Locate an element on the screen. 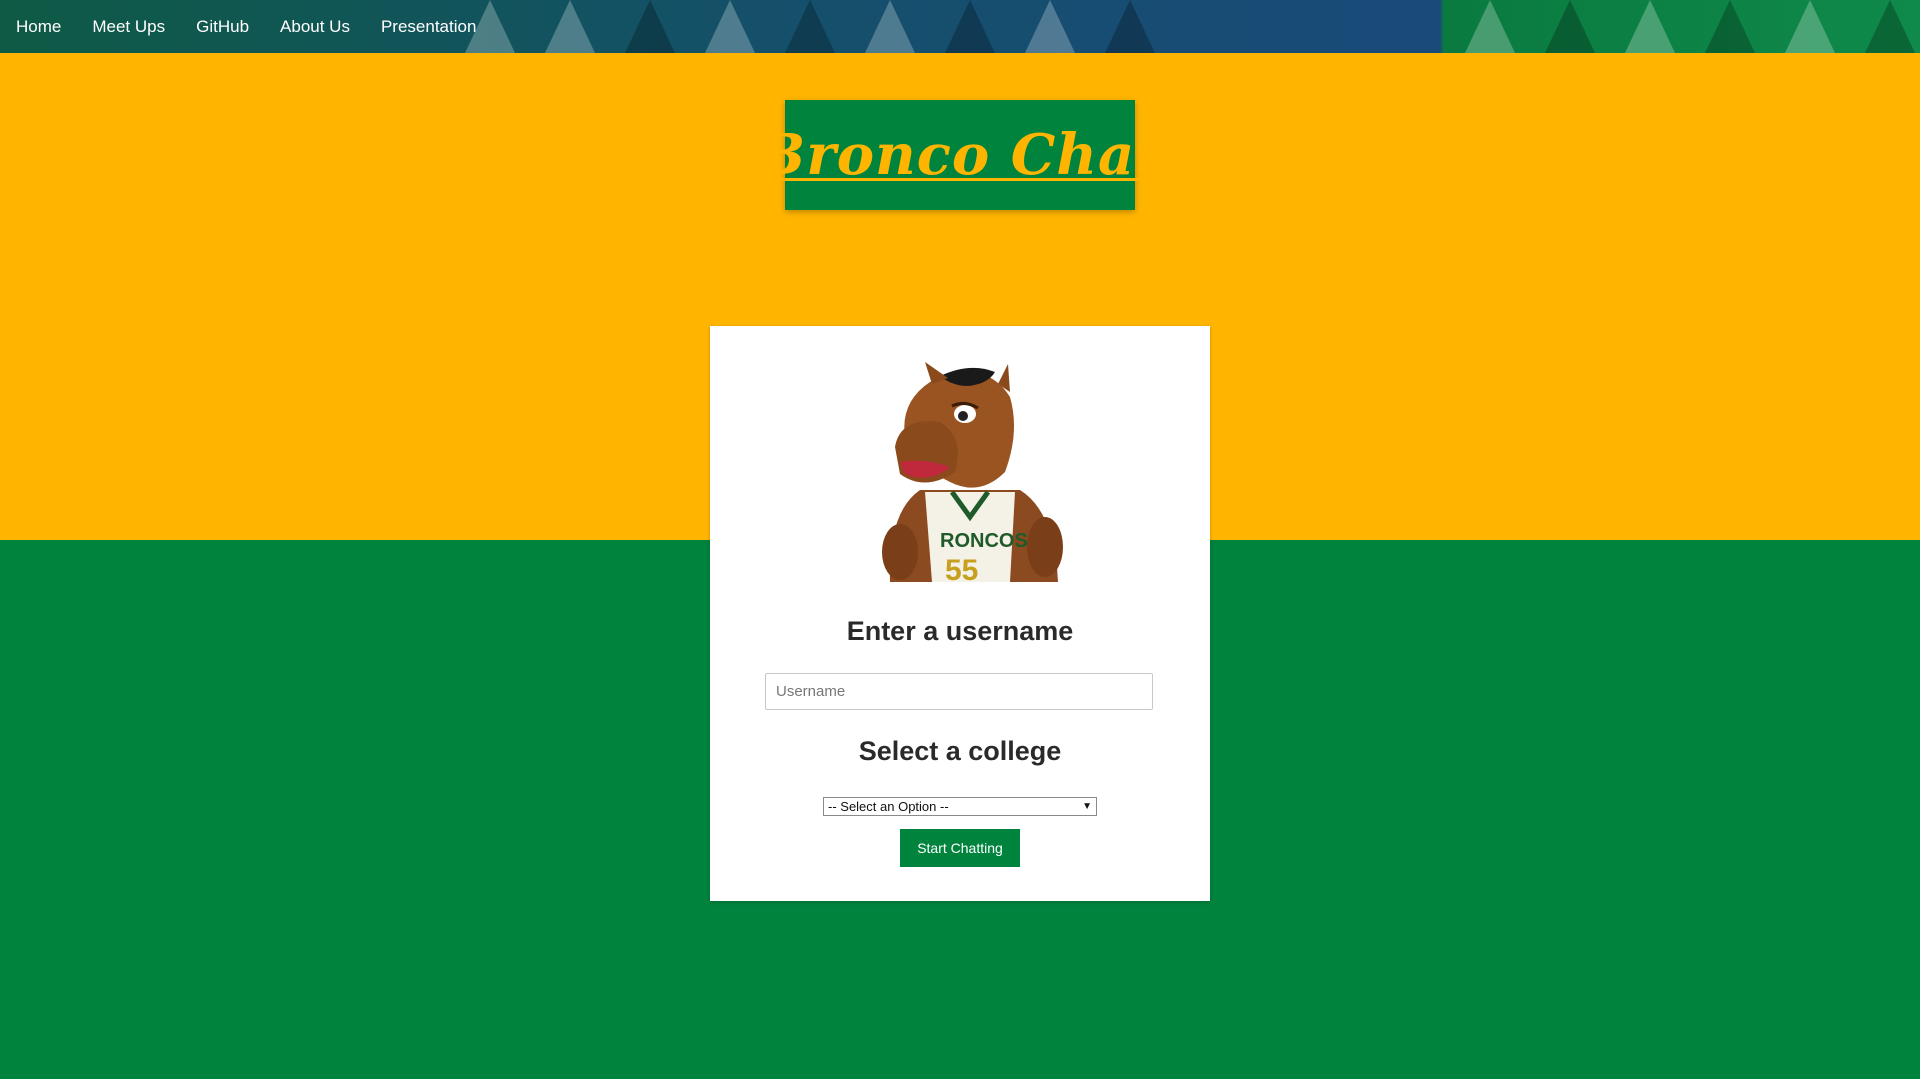 This screenshot has height=1079, width=1920. username-heading: Enter a username is located at coordinates (960, 631).